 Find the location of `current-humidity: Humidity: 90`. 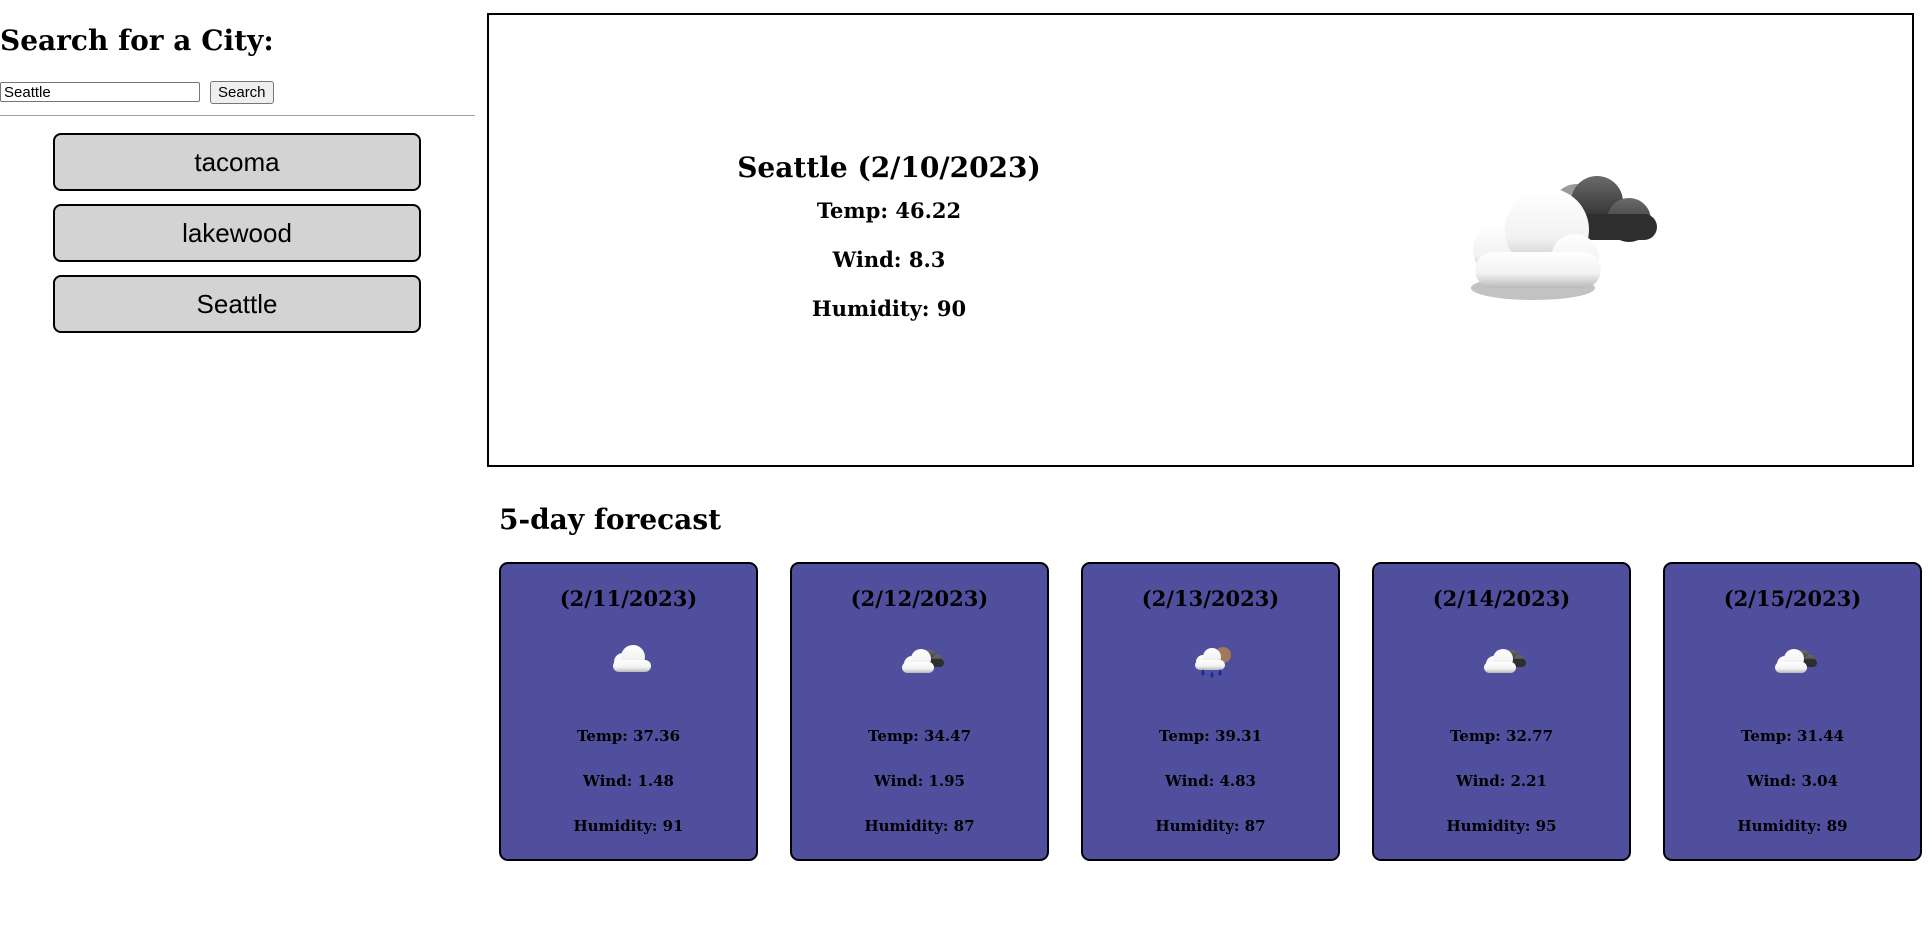

current-humidity: Humidity: 90 is located at coordinates (889, 308).